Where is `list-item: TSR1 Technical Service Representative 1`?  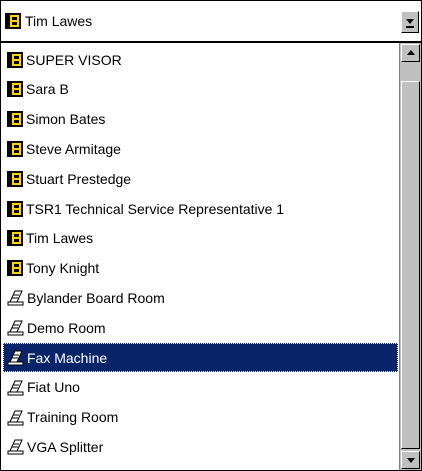 list-item: TSR1 Technical Service Representative 1 is located at coordinates (200, 208).